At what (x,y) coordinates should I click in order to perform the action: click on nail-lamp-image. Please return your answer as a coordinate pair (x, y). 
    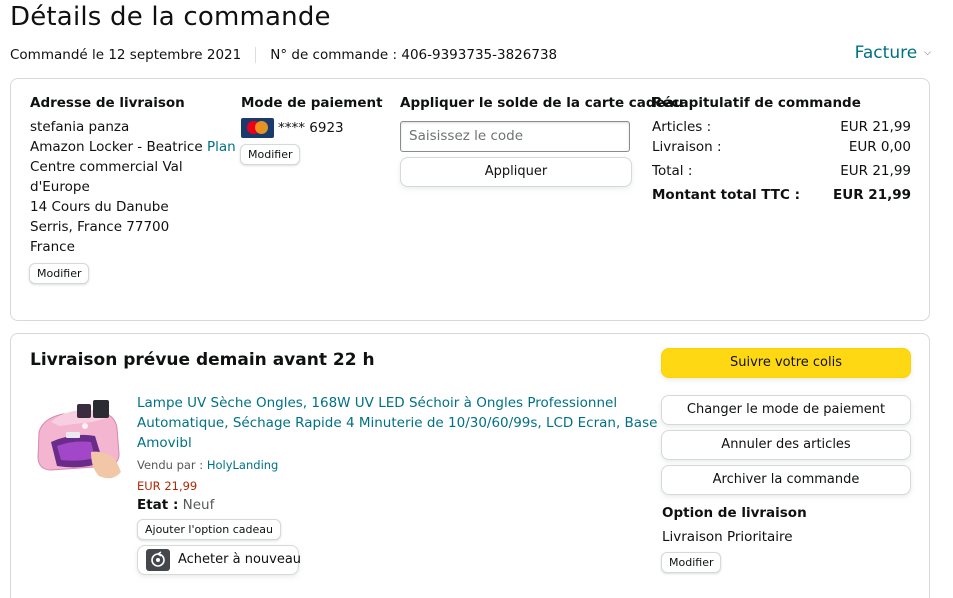
    Looking at the image, I should click on (79, 439).